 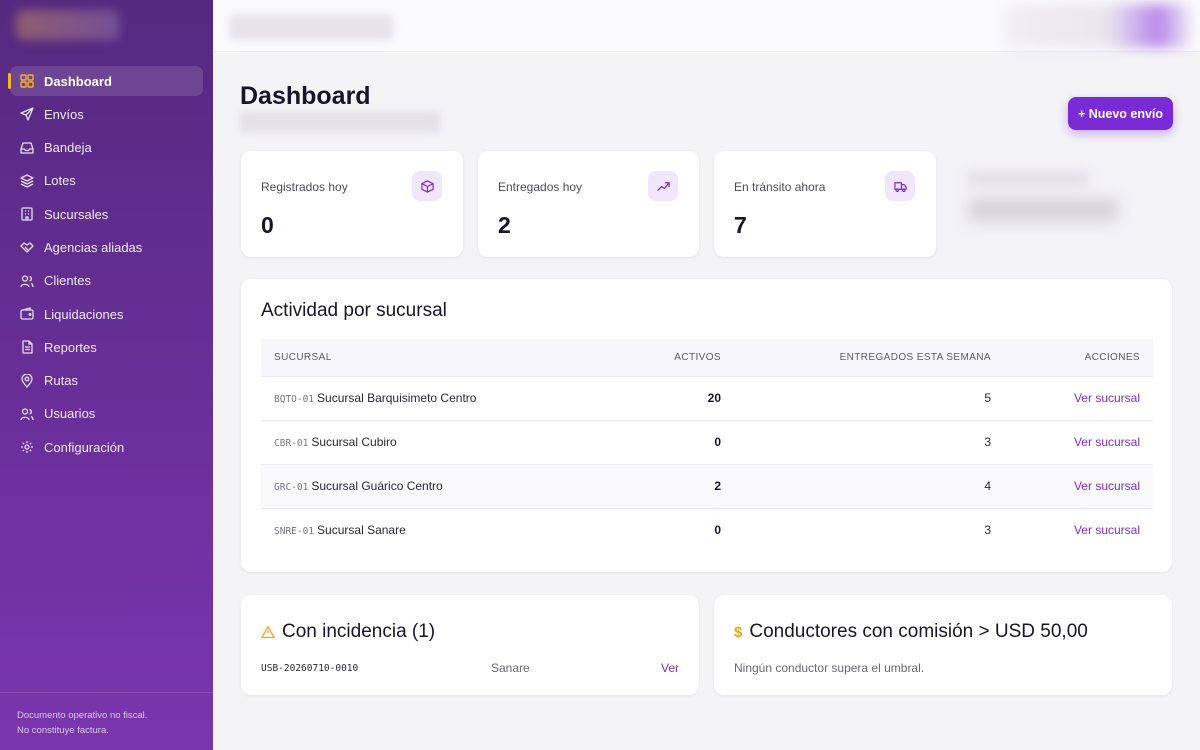 I want to click on column-header: Acciones, so click(x=1112, y=357).